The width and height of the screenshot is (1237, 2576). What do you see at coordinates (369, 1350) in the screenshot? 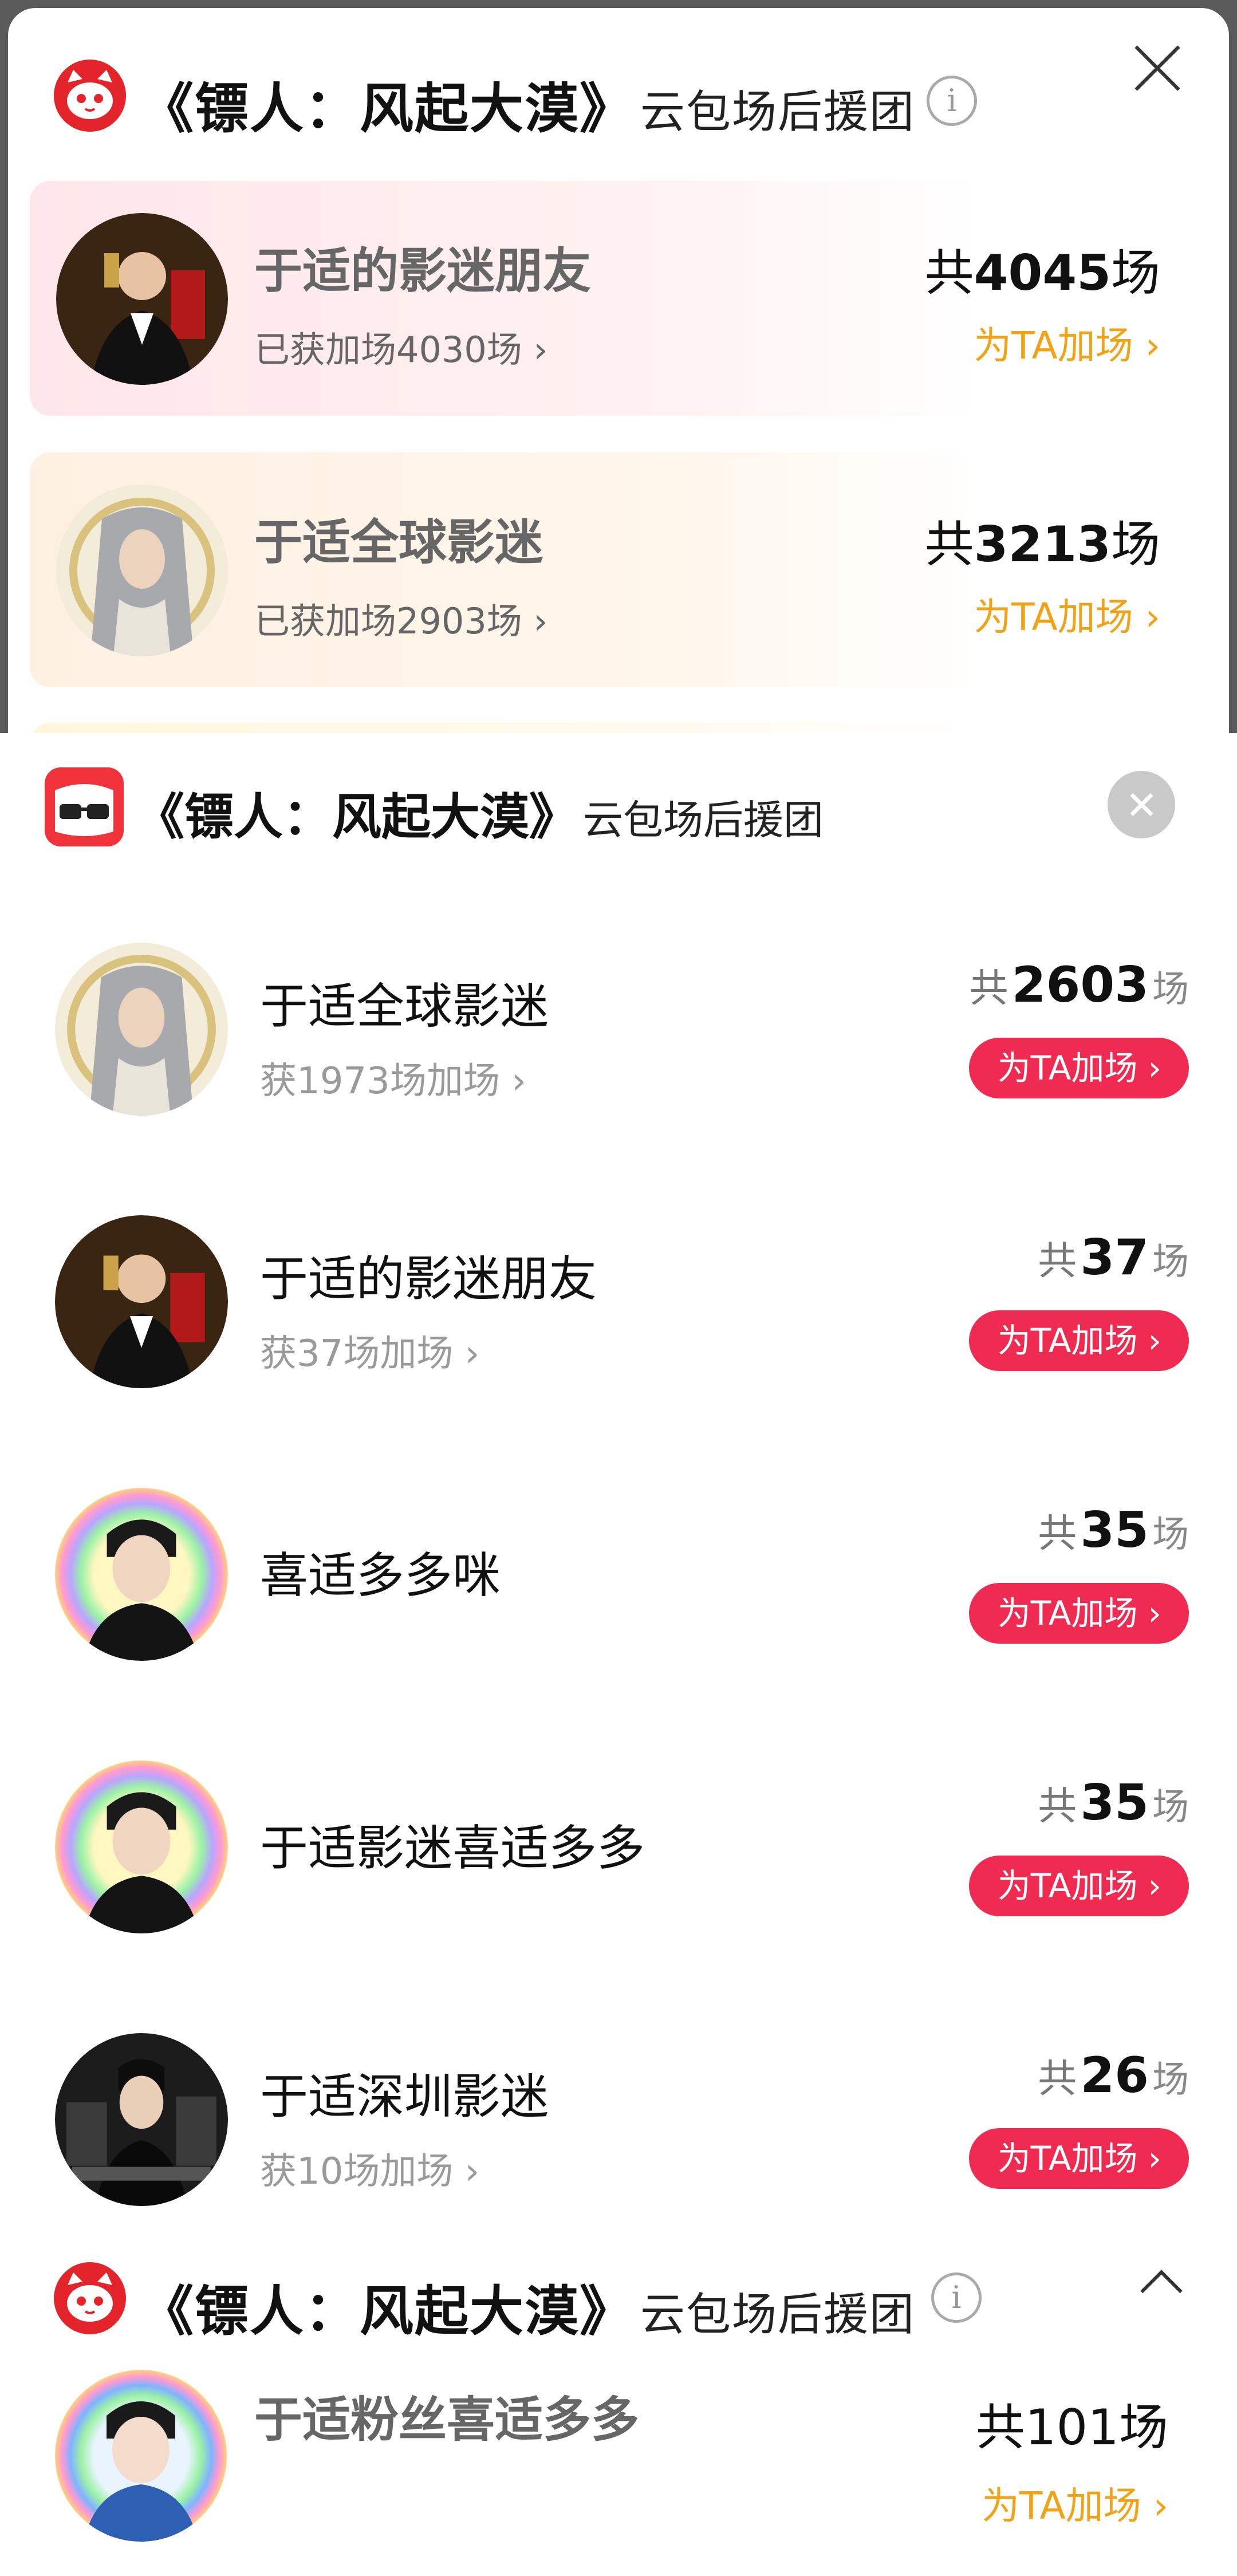
I see `extra-screenings-link: 获37场加场 ›` at bounding box center [369, 1350].